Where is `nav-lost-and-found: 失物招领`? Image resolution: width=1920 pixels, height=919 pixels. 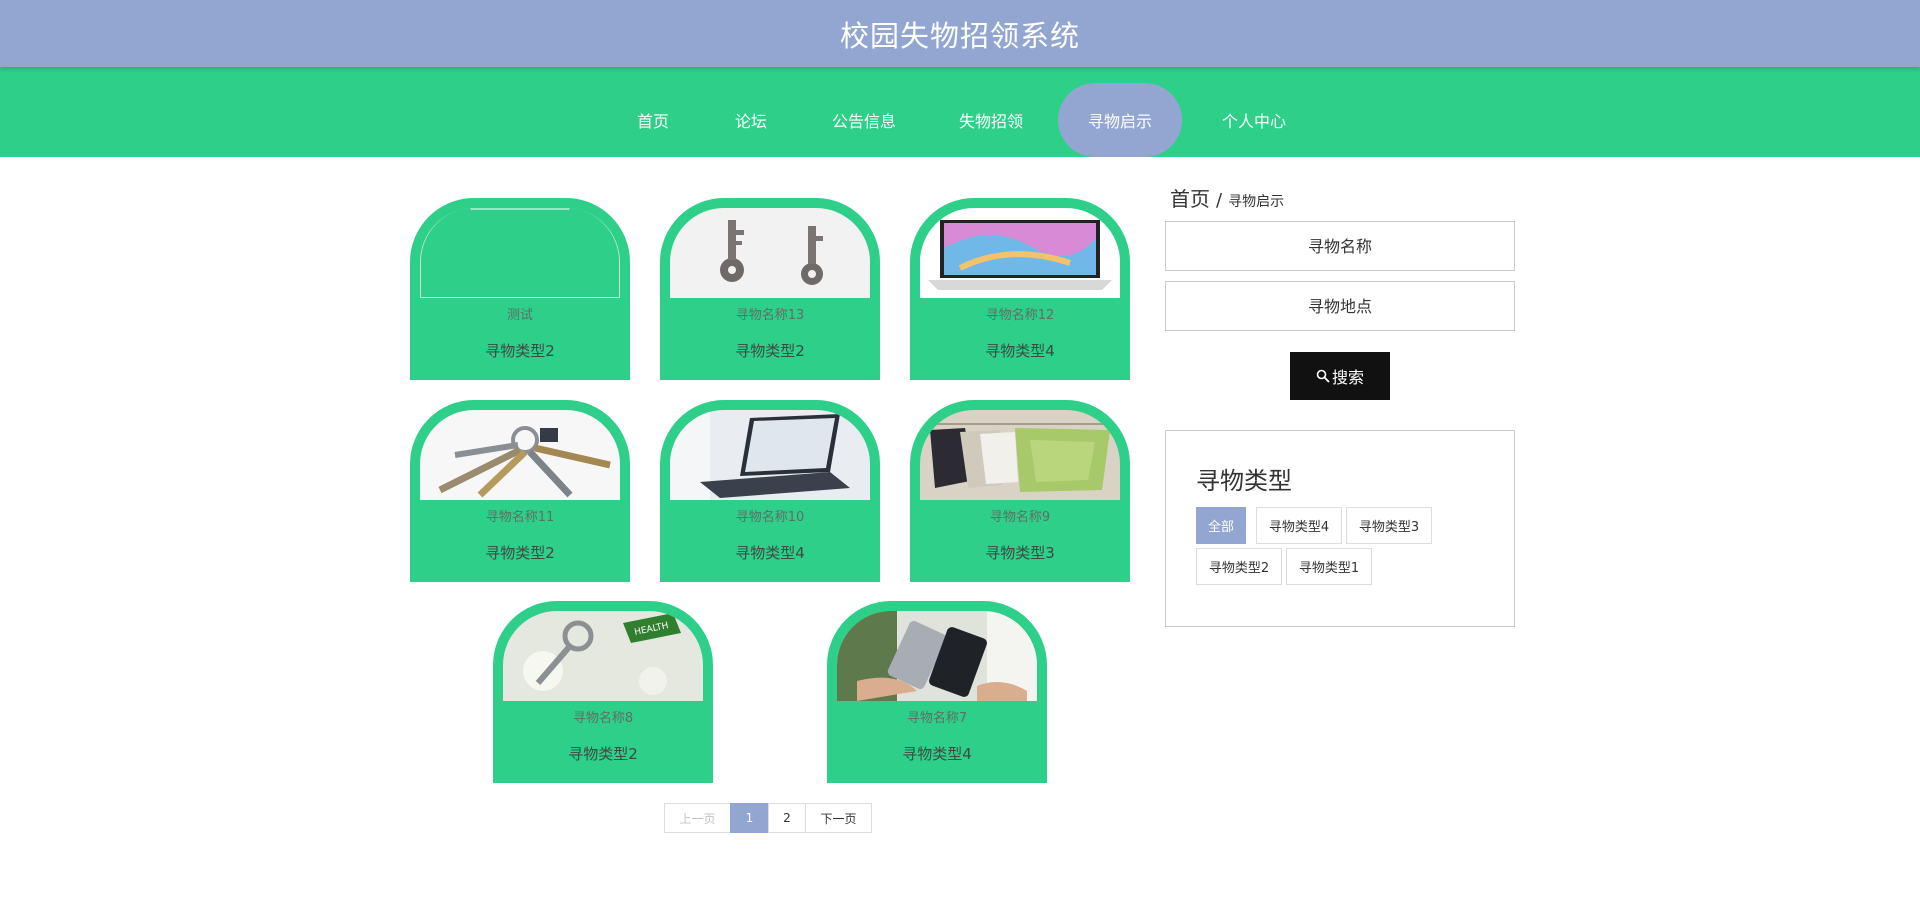
nav-lost-and-found: 失物招领 is located at coordinates (991, 120).